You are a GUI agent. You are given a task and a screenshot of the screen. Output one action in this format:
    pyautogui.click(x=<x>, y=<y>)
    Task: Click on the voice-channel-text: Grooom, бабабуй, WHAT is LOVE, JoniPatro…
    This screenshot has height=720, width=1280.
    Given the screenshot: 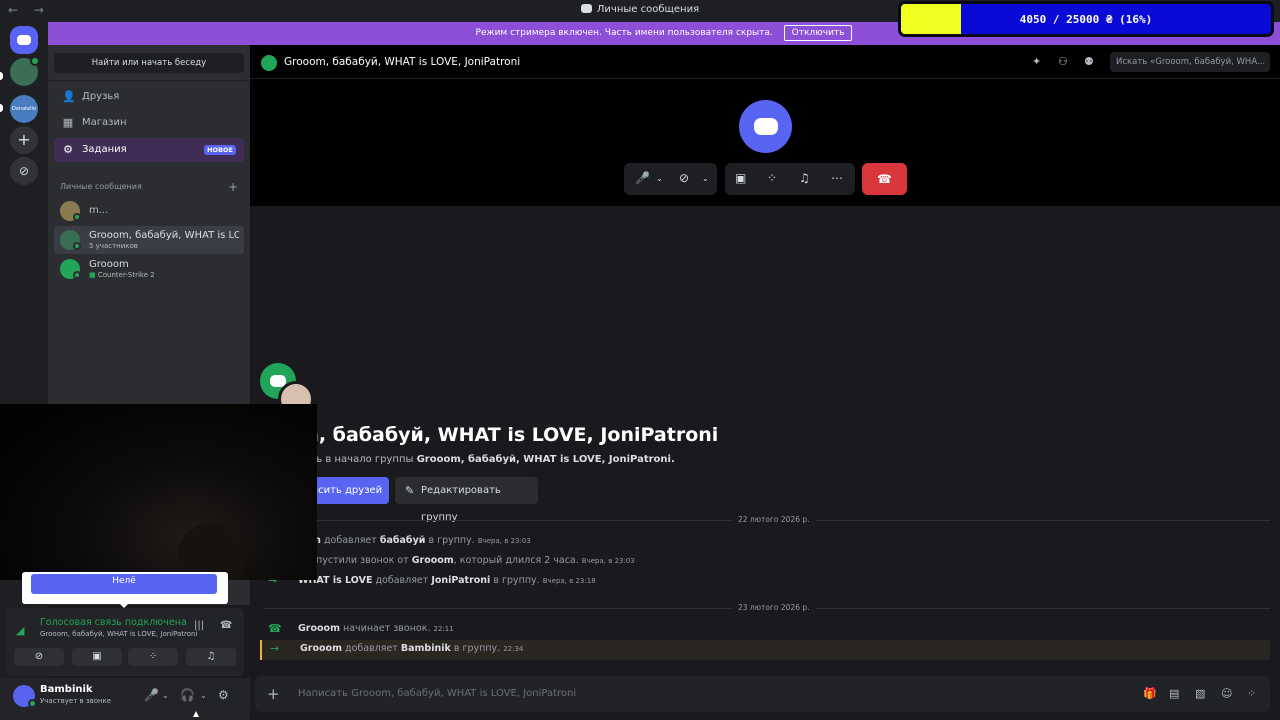 What is the action you would take?
    pyautogui.click(x=118, y=634)
    